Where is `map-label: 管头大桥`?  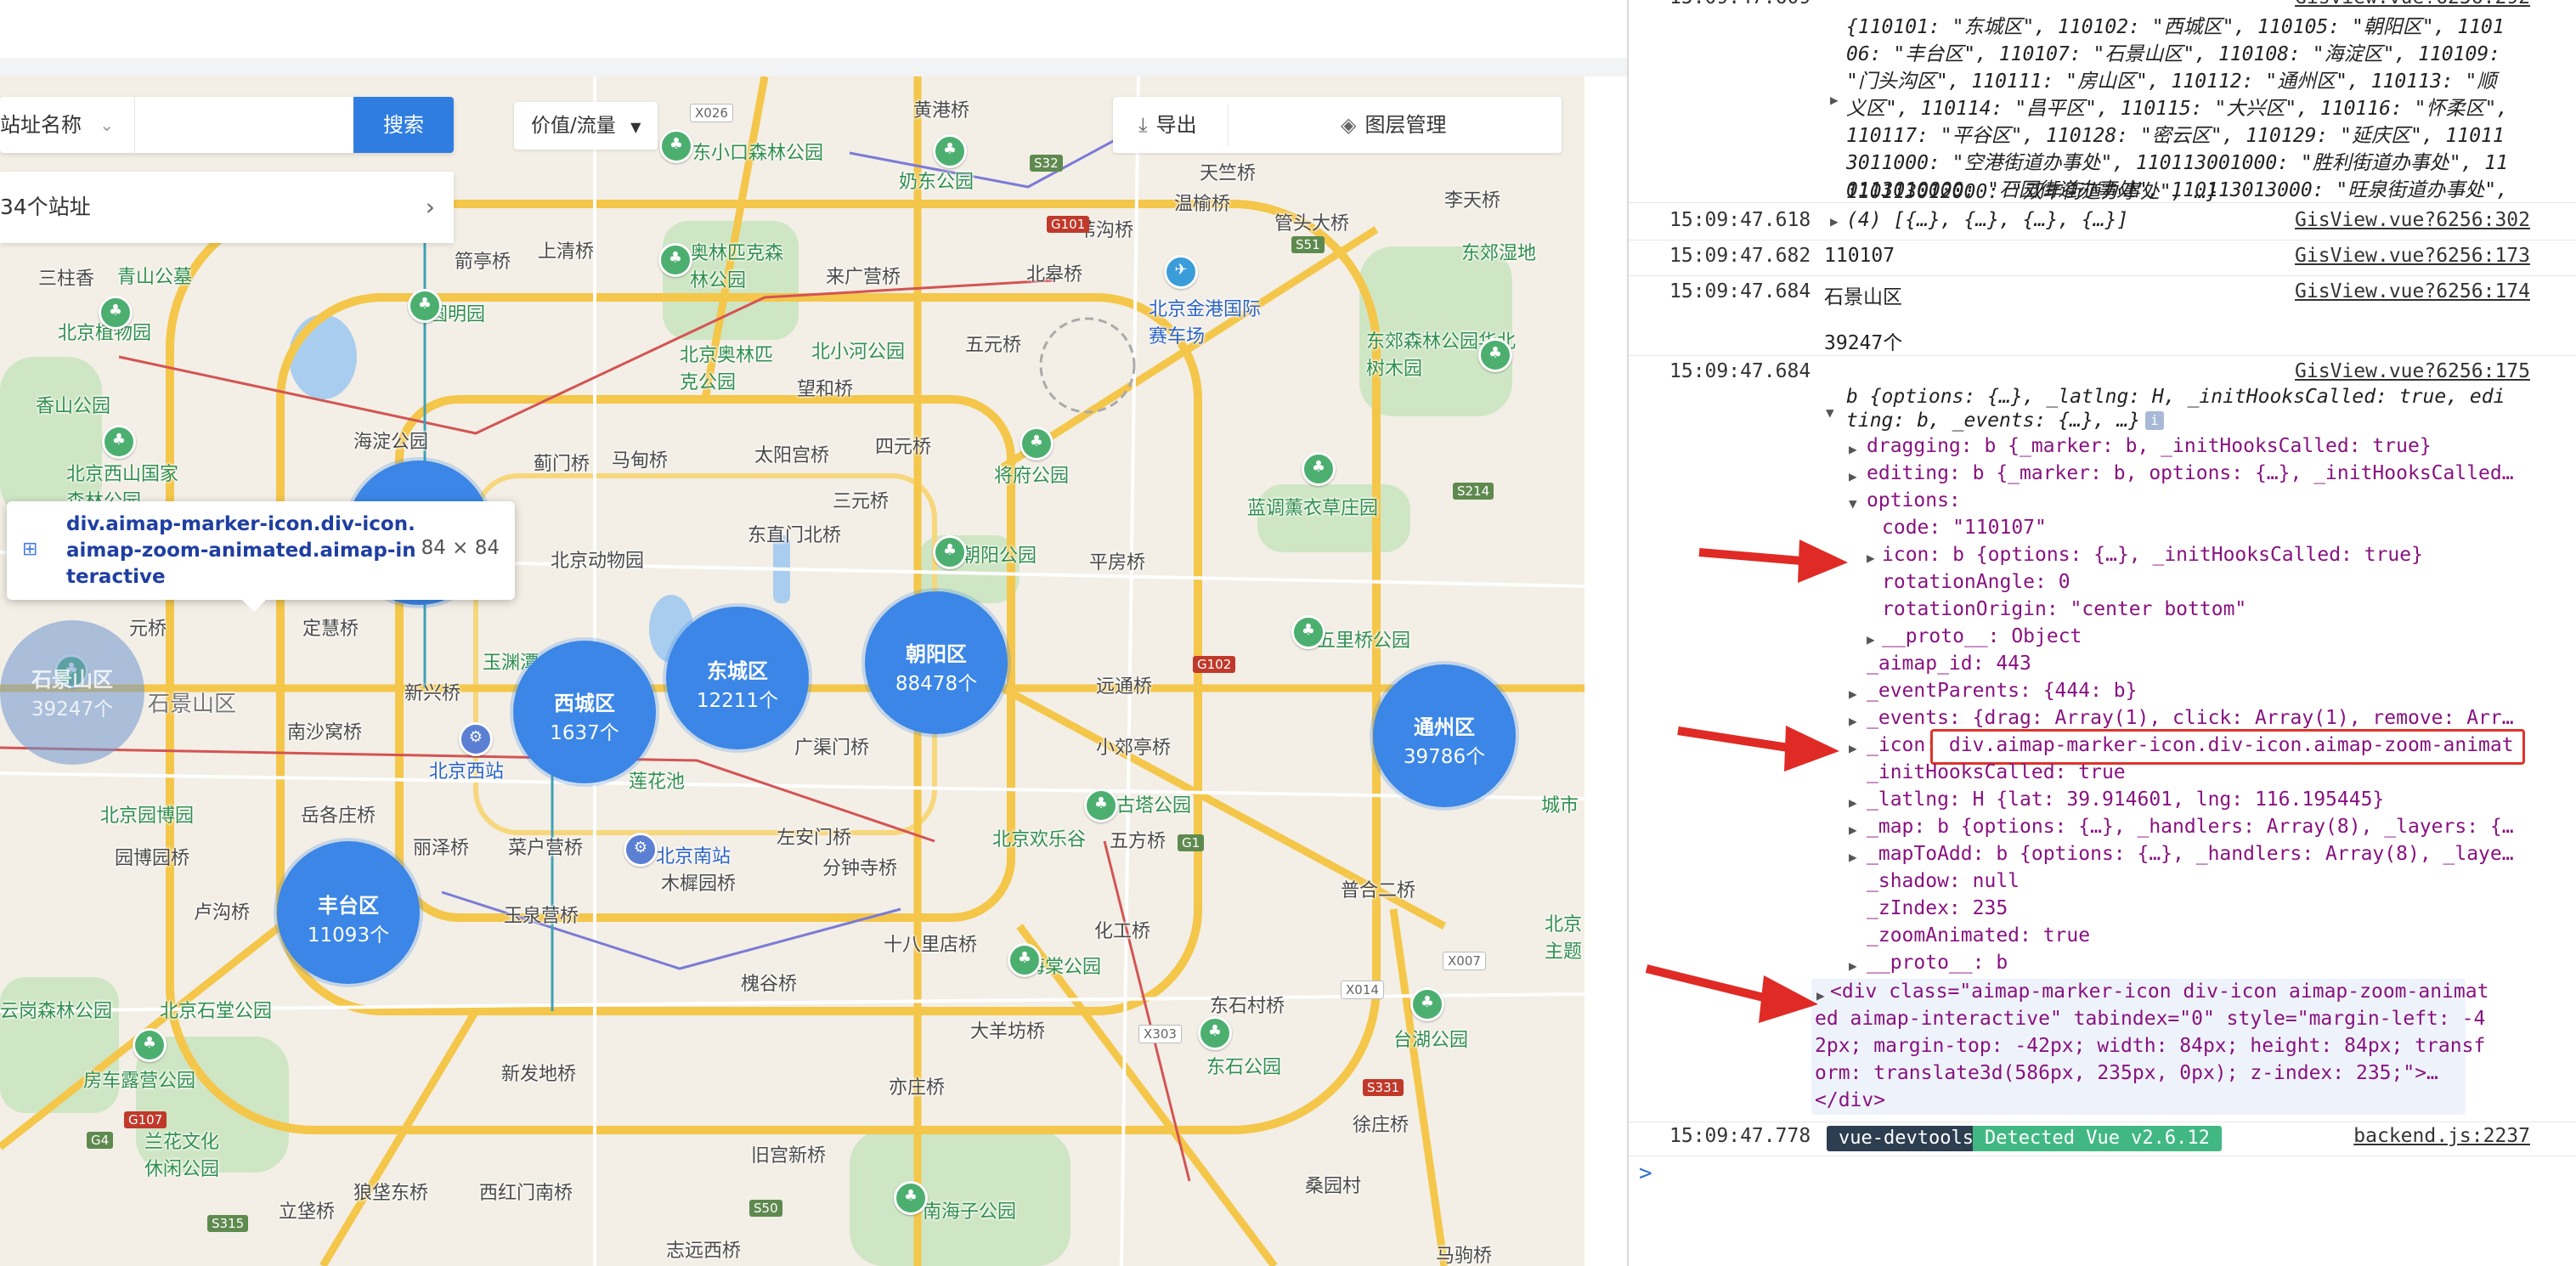 map-label: 管头大桥 is located at coordinates (1312, 224).